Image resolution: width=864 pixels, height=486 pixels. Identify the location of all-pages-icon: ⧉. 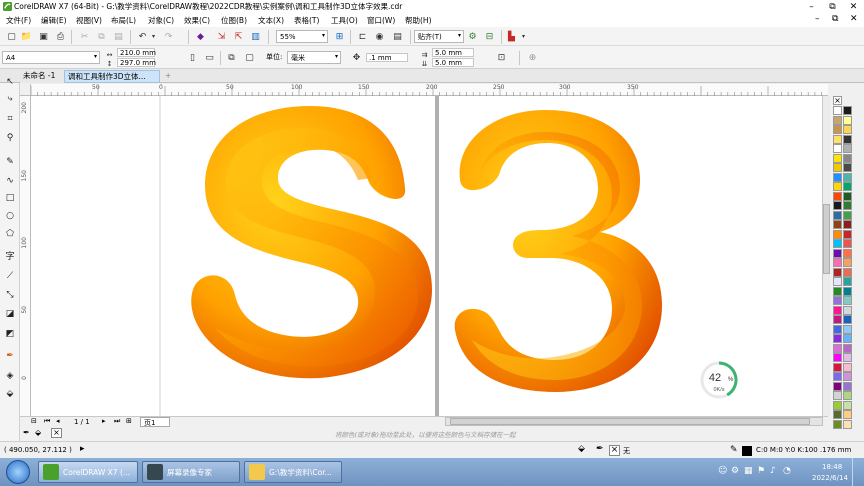
(231, 57).